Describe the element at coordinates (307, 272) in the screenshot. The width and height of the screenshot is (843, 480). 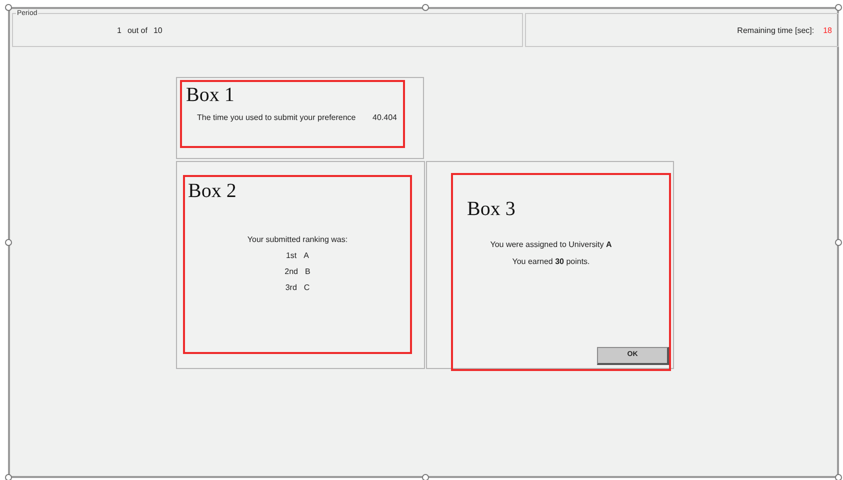
I see `rank-choice: B` at that location.